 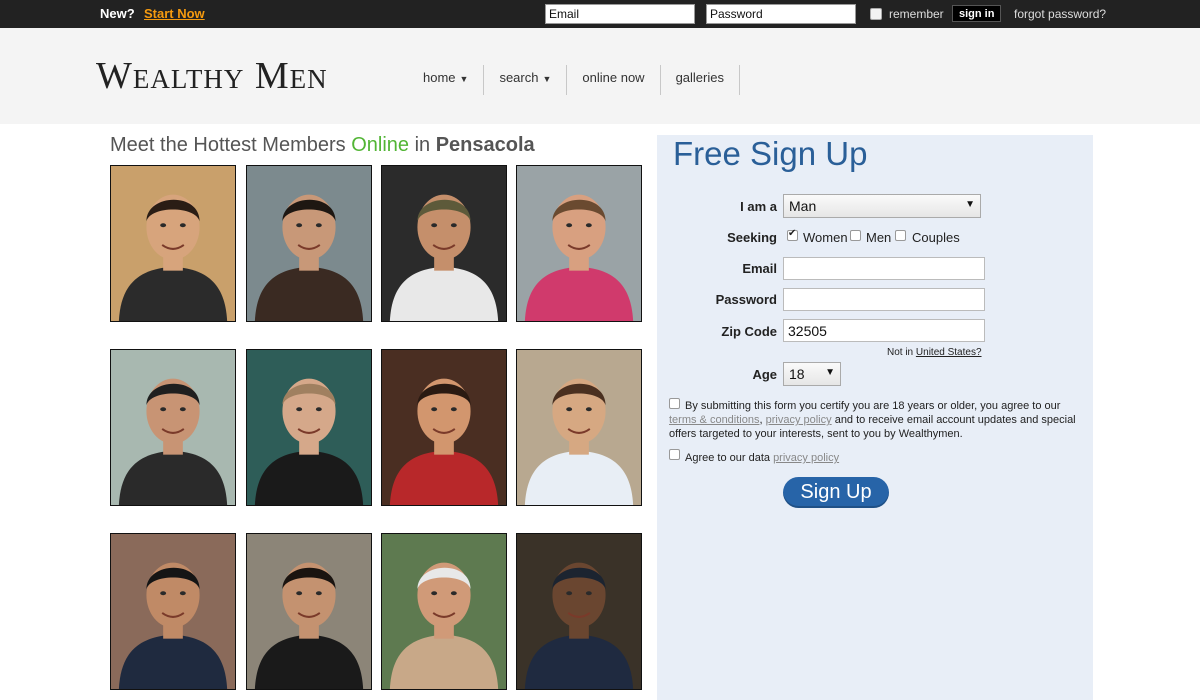 What do you see at coordinates (792, 234) in the screenshot?
I see `seeking-women-checkbox` at bounding box center [792, 234].